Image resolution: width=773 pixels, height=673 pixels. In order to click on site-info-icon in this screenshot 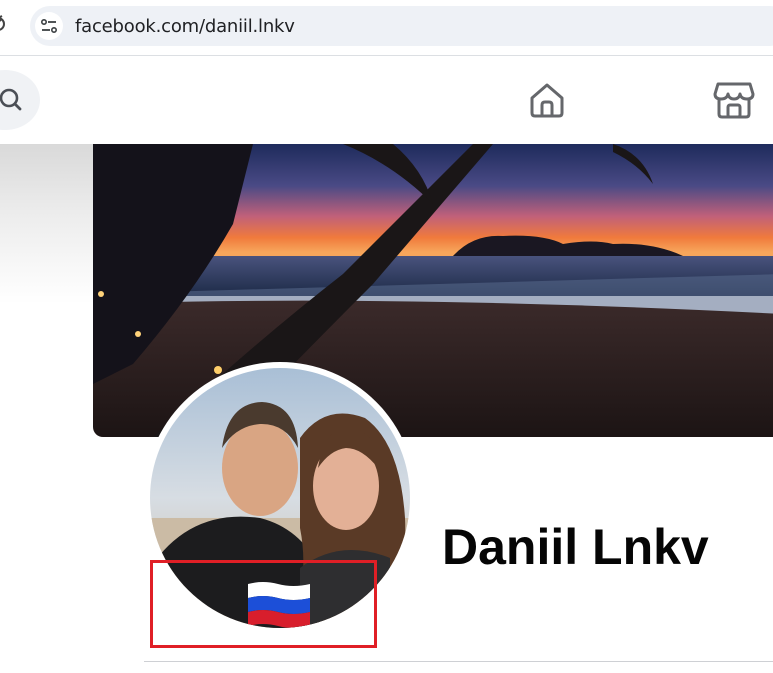, I will do `click(49, 26)`.